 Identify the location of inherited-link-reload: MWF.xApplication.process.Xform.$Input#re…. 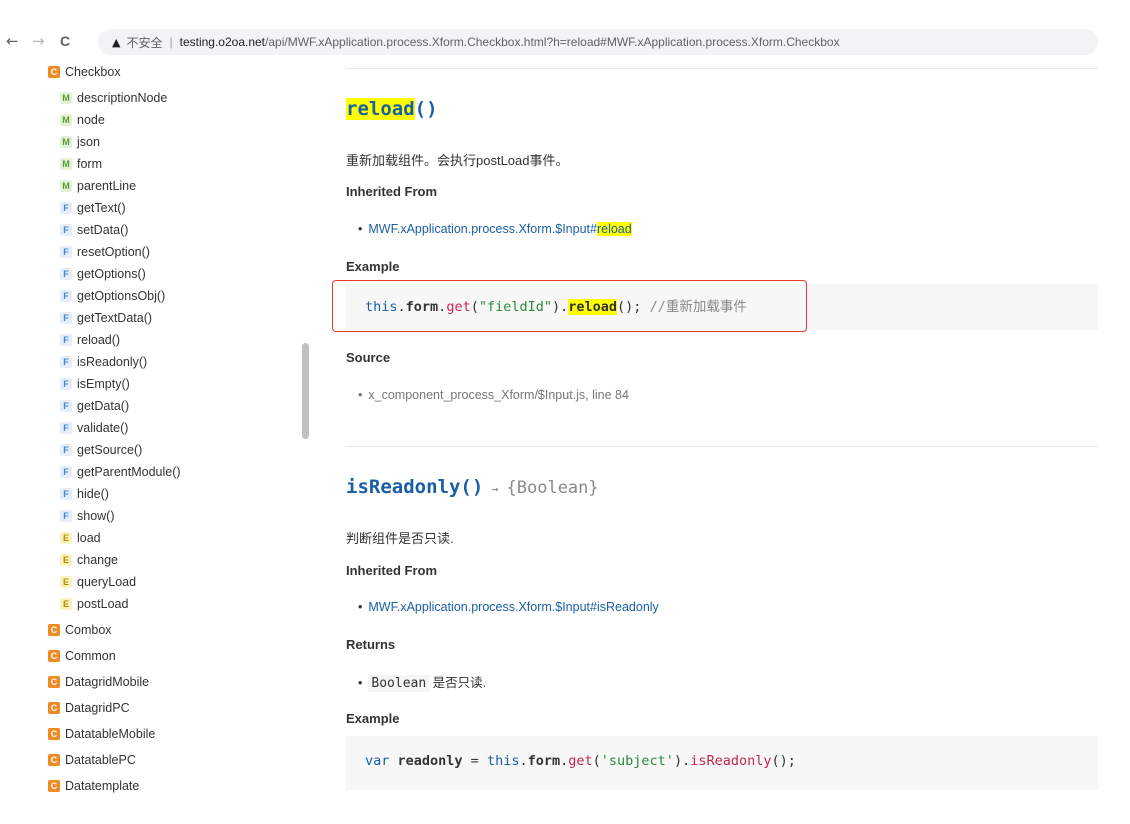
(495, 229).